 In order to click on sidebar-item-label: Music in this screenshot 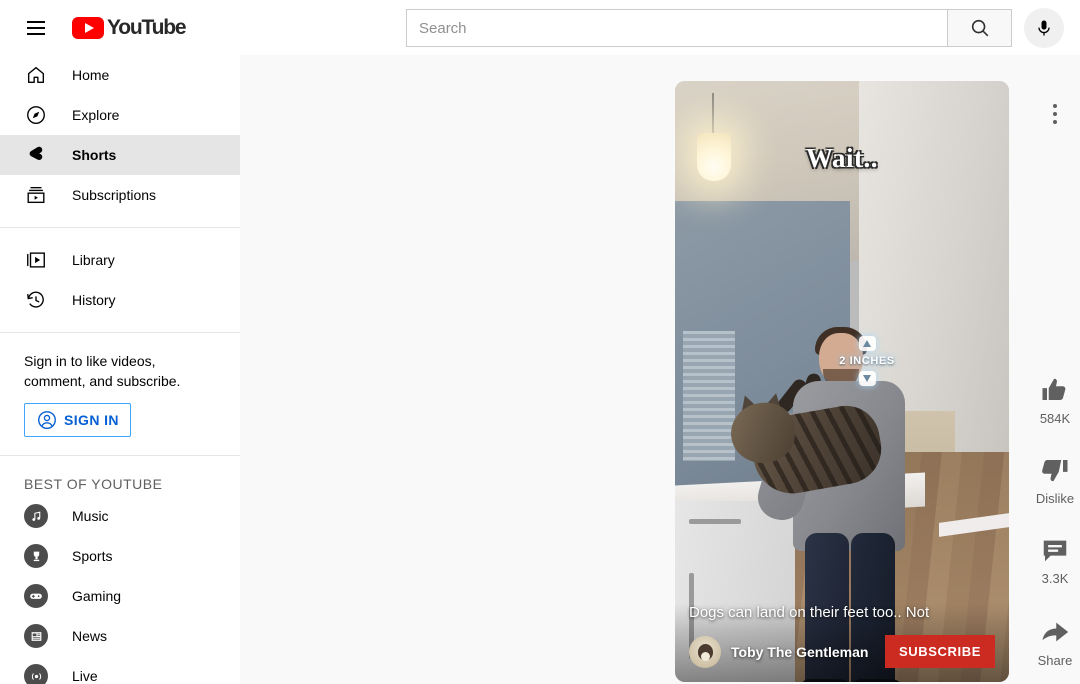, I will do `click(90, 516)`.